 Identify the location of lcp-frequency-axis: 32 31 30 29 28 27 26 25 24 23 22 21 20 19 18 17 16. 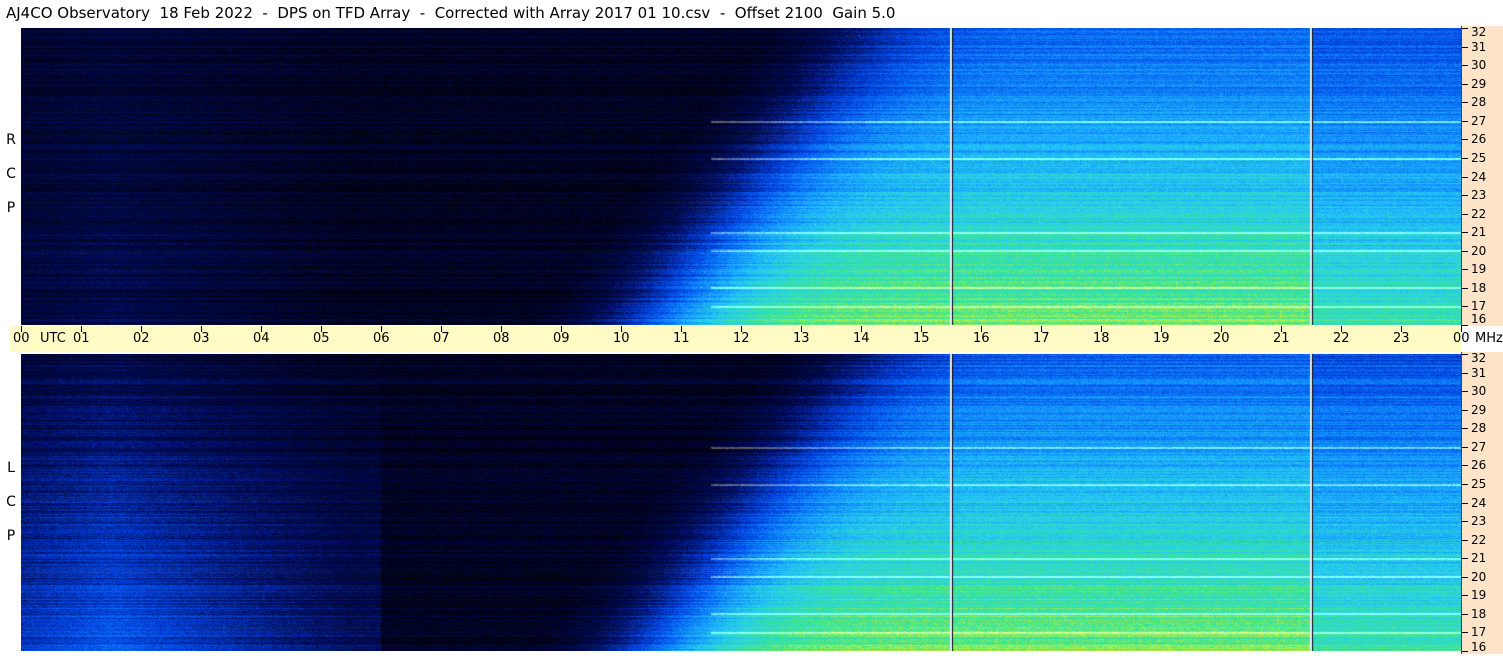
(1482, 503).